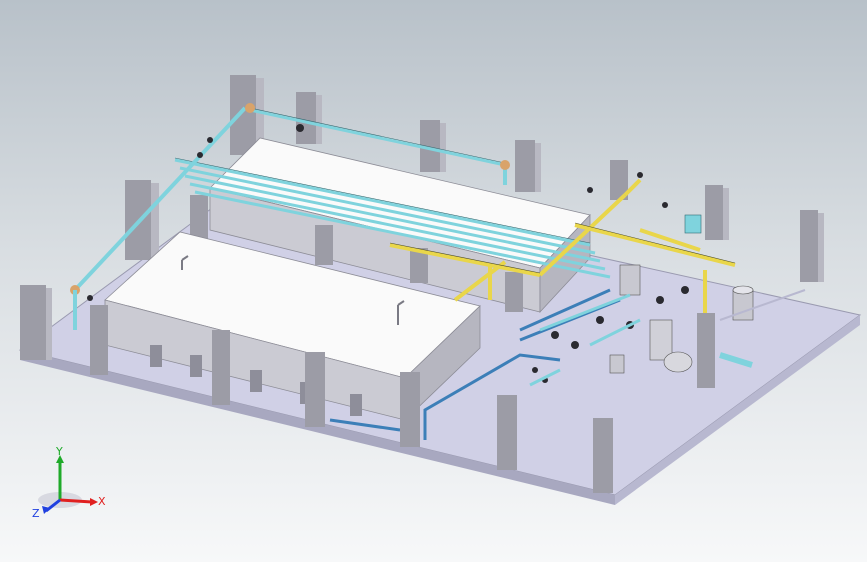 This screenshot has width=867, height=562. Describe the element at coordinates (36, 513) in the screenshot. I see `z-axis-label: Z` at that location.